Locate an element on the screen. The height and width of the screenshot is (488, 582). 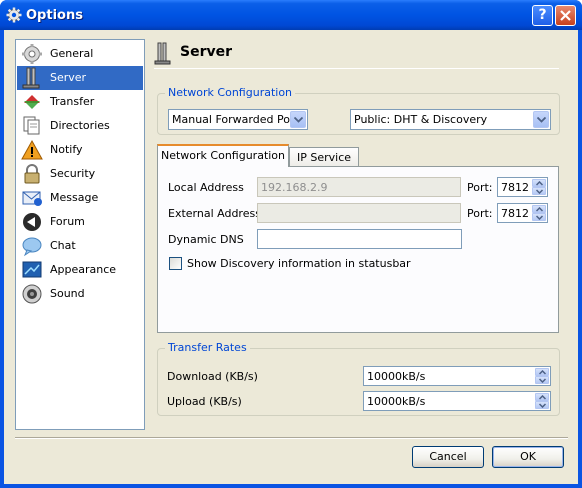
sidebar-item-general: General is located at coordinates (80, 54).